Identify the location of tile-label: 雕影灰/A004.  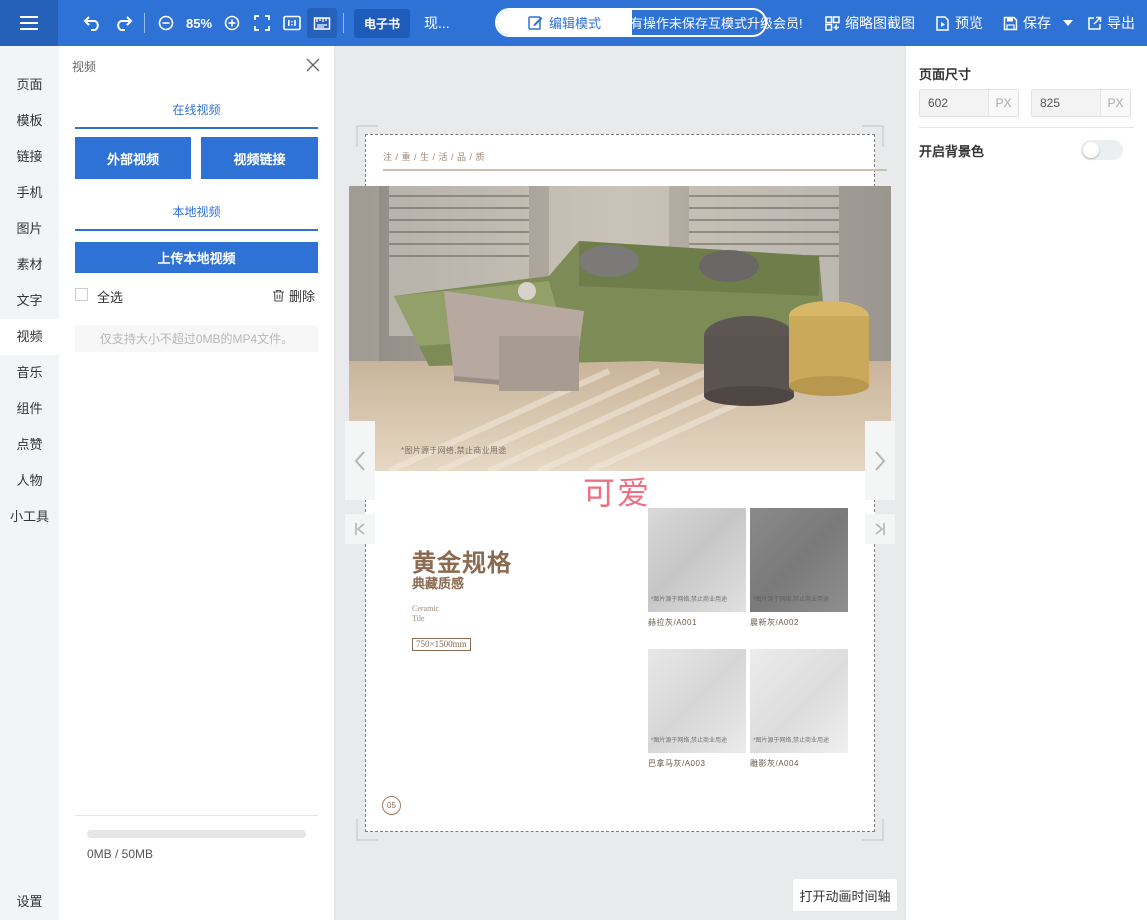
(774, 763).